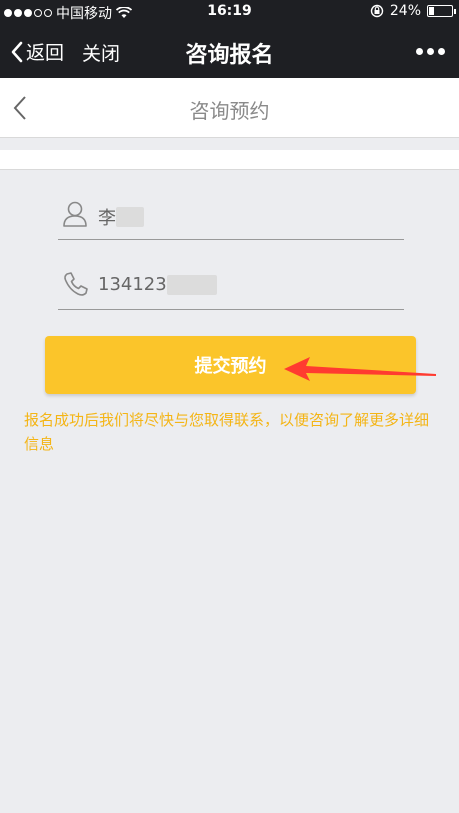 The width and height of the screenshot is (459, 813). I want to click on divider-strip, so click(229, 160).